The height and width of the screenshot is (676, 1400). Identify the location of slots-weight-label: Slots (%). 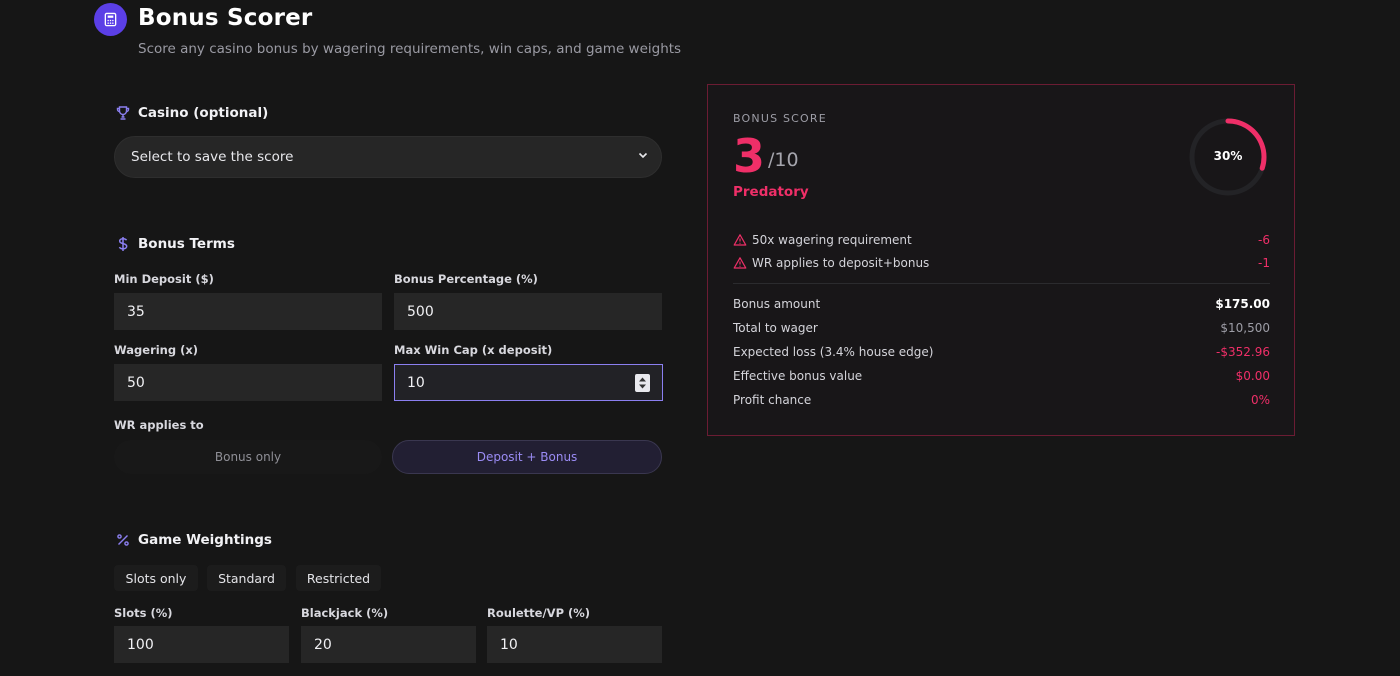
(143, 613).